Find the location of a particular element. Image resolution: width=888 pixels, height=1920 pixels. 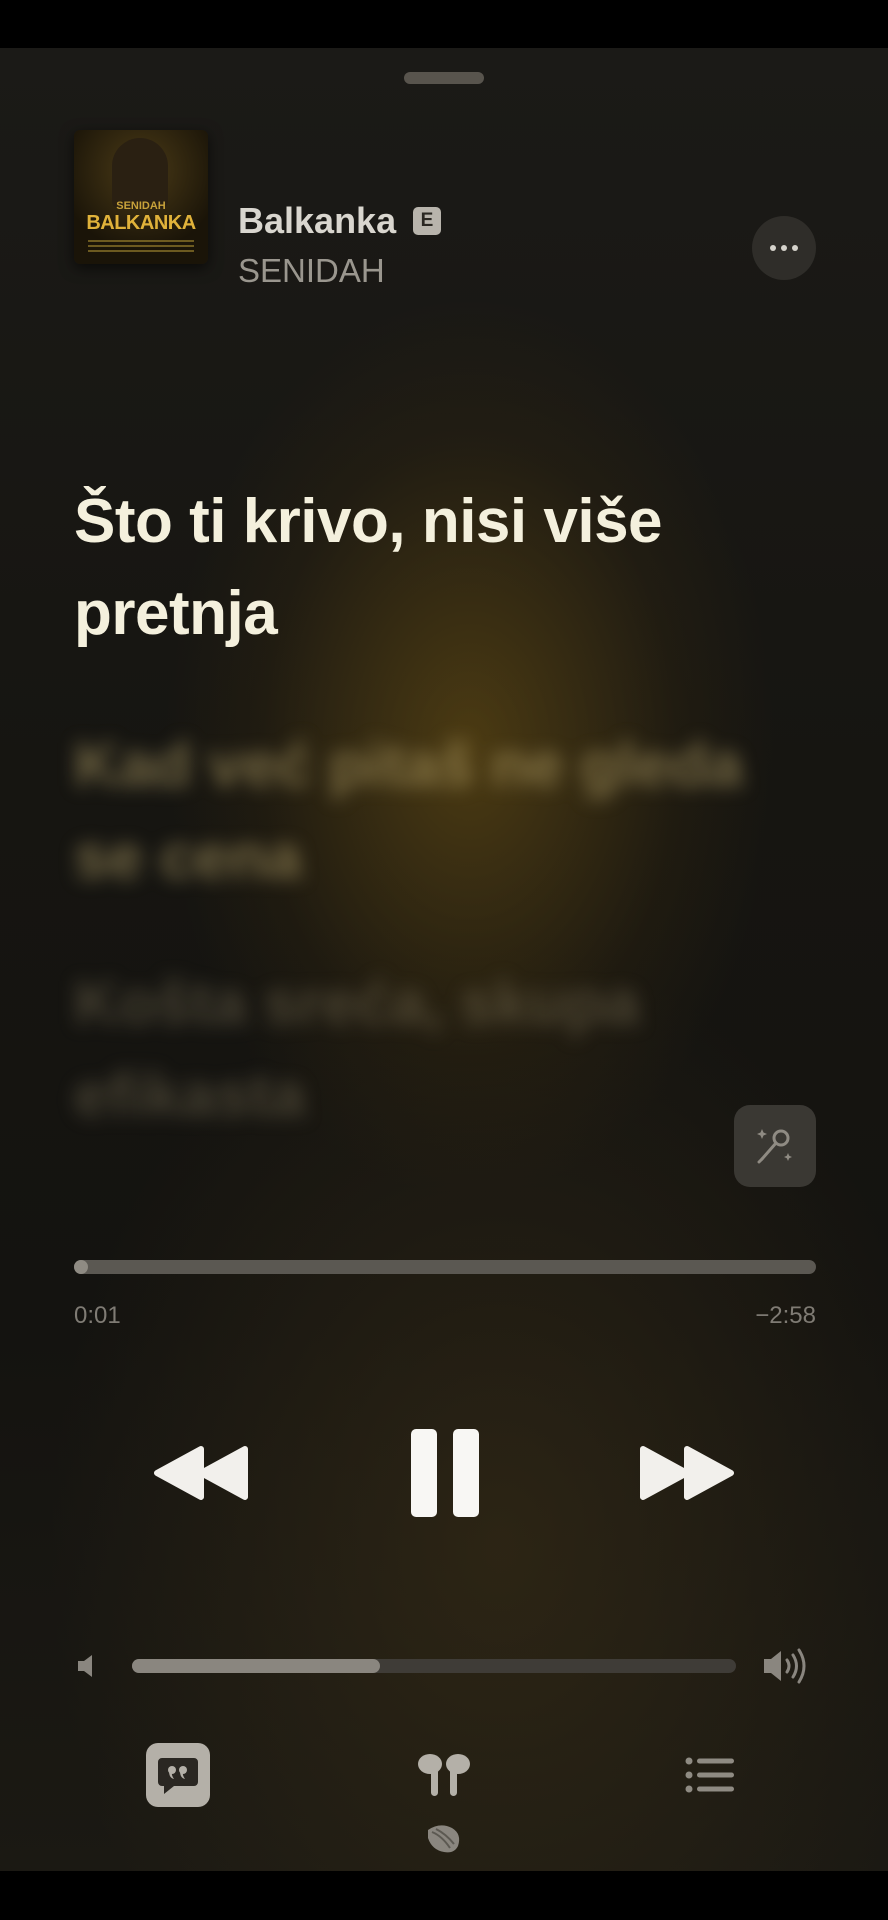

airplay-button is located at coordinates (444, 1776).